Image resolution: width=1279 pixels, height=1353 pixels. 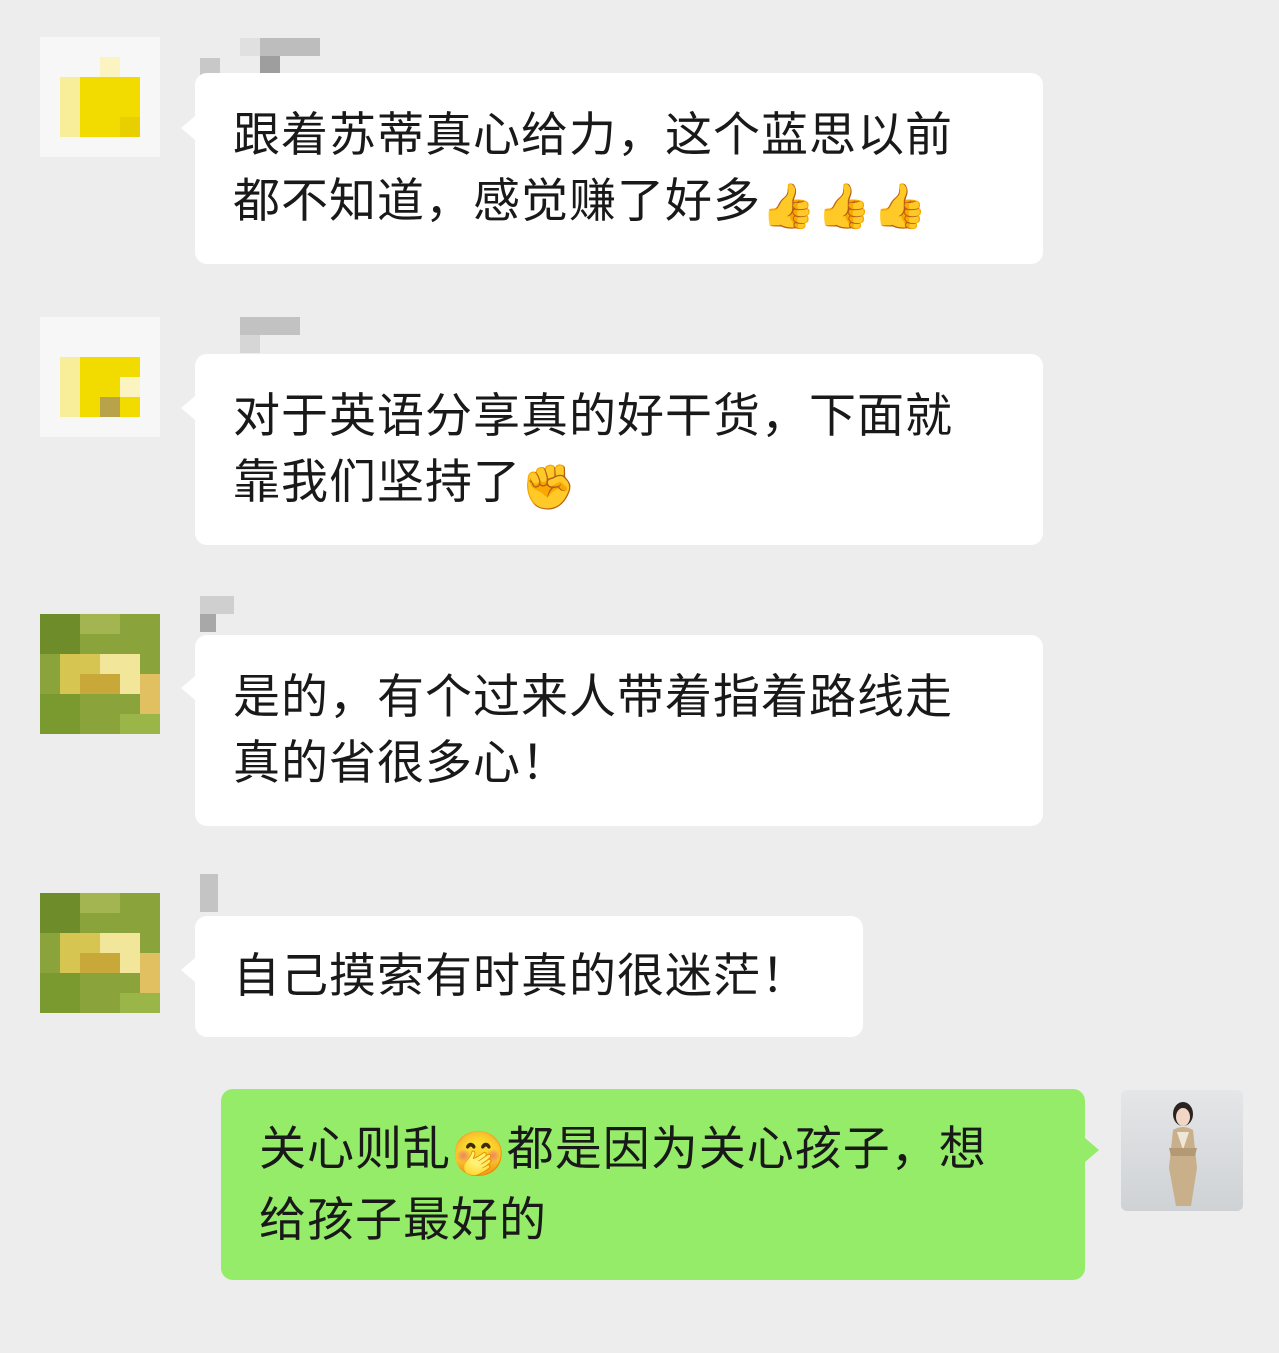 I want to click on message-text: 是的，有个过来人带着指着路线走, so click(x=593, y=697).